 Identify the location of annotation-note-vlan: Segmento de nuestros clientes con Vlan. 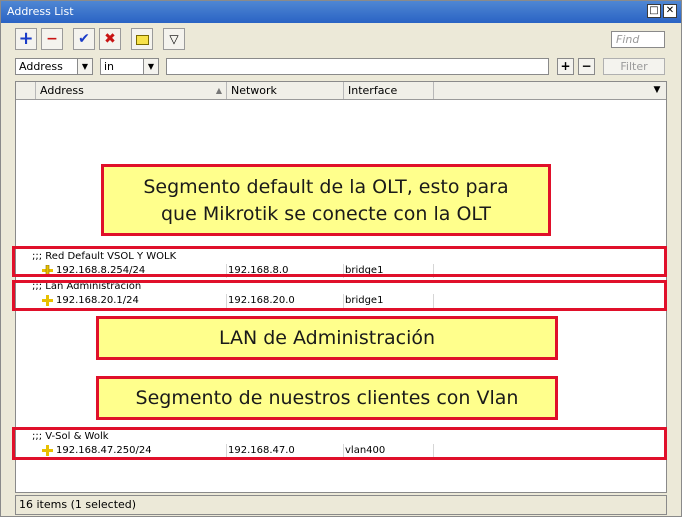
(327, 398).